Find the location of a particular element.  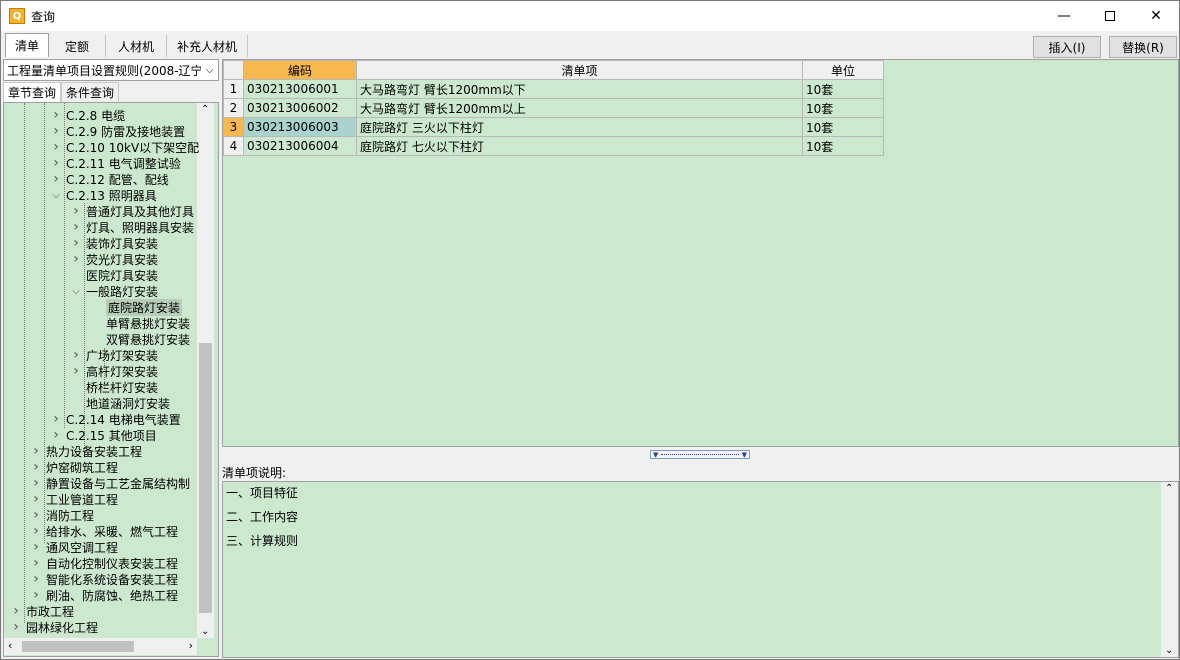

tree-node: 单臂悬挑灯安装 is located at coordinates (140, 323).